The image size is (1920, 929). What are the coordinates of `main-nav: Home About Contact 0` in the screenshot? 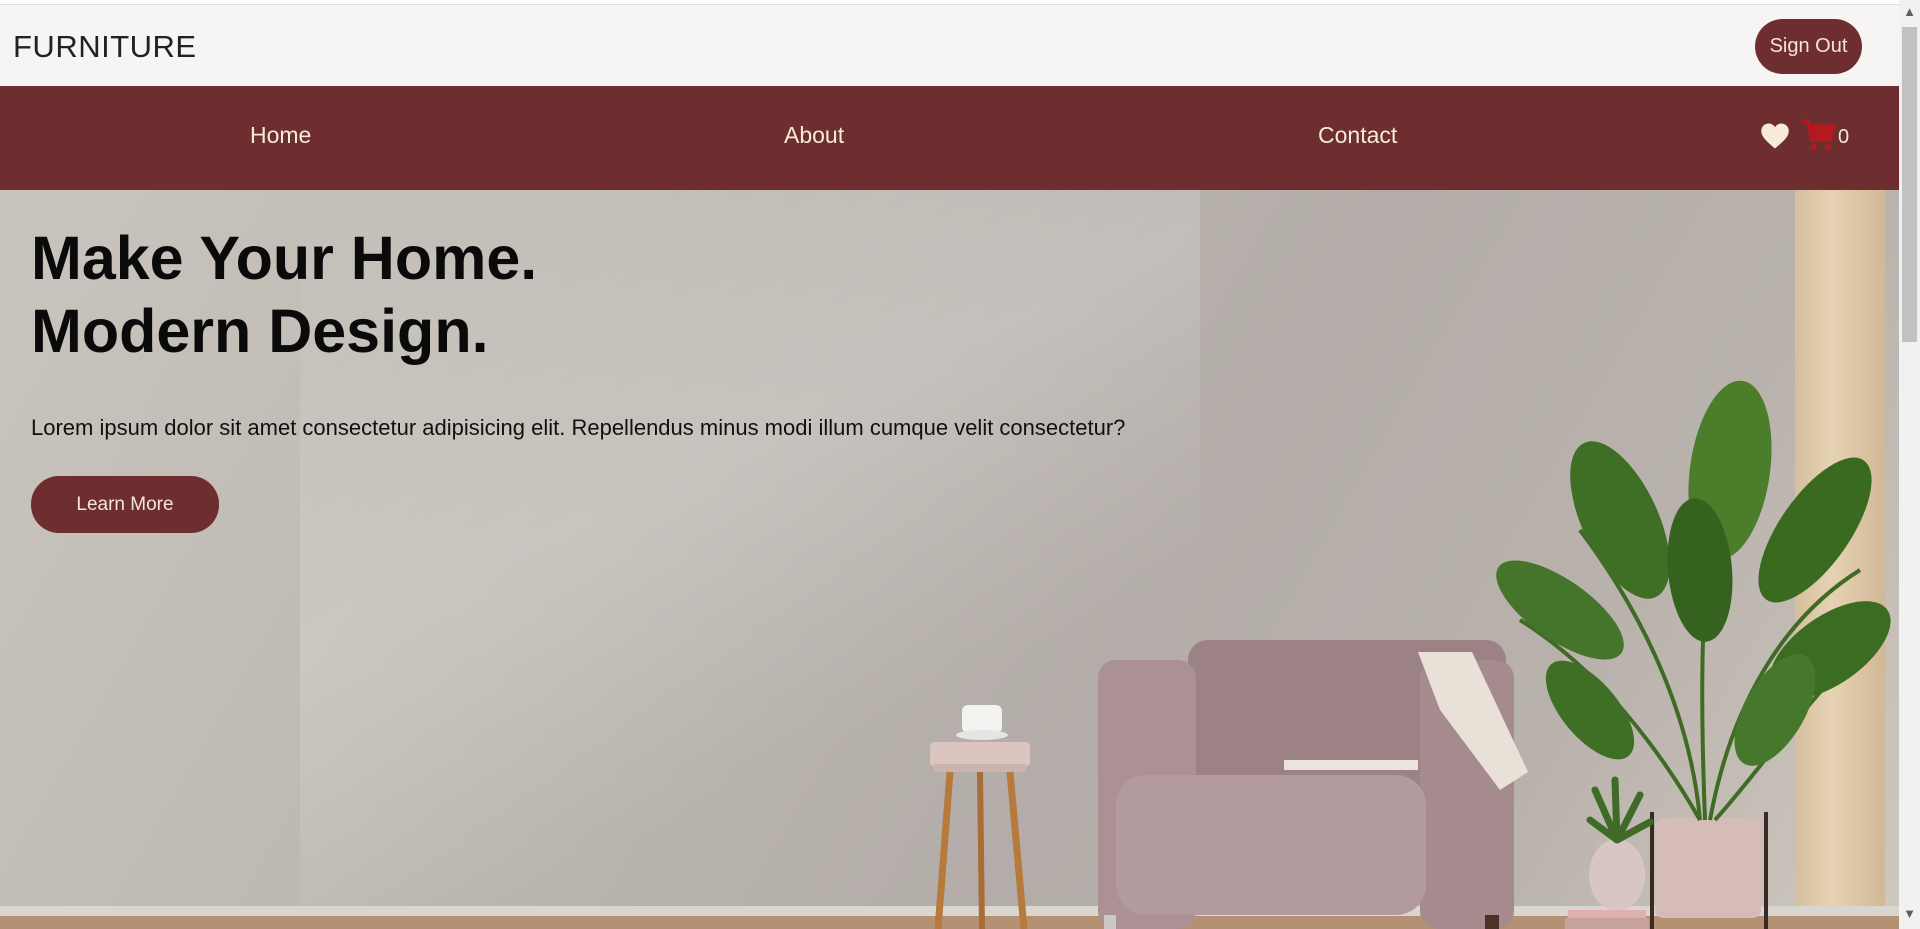 It's located at (949, 138).